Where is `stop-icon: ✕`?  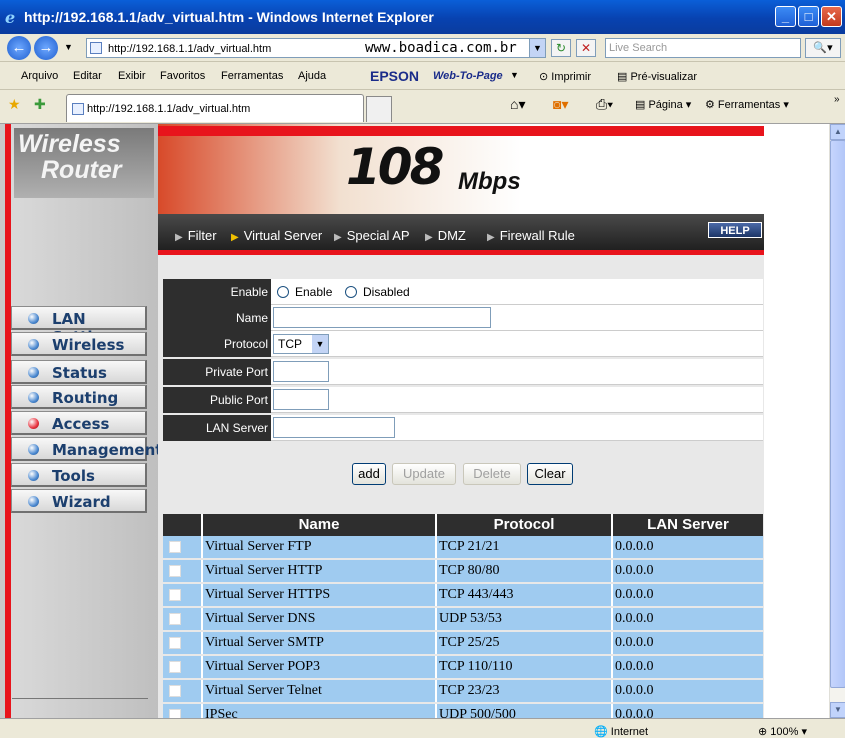 stop-icon: ✕ is located at coordinates (586, 48).